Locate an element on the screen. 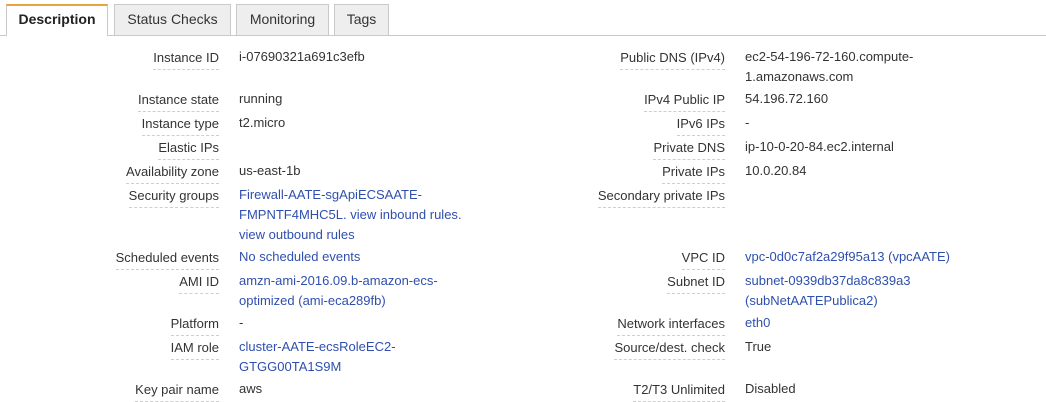 Image resolution: width=1046 pixels, height=402 pixels. tab-tags: Tags is located at coordinates (361, 19).